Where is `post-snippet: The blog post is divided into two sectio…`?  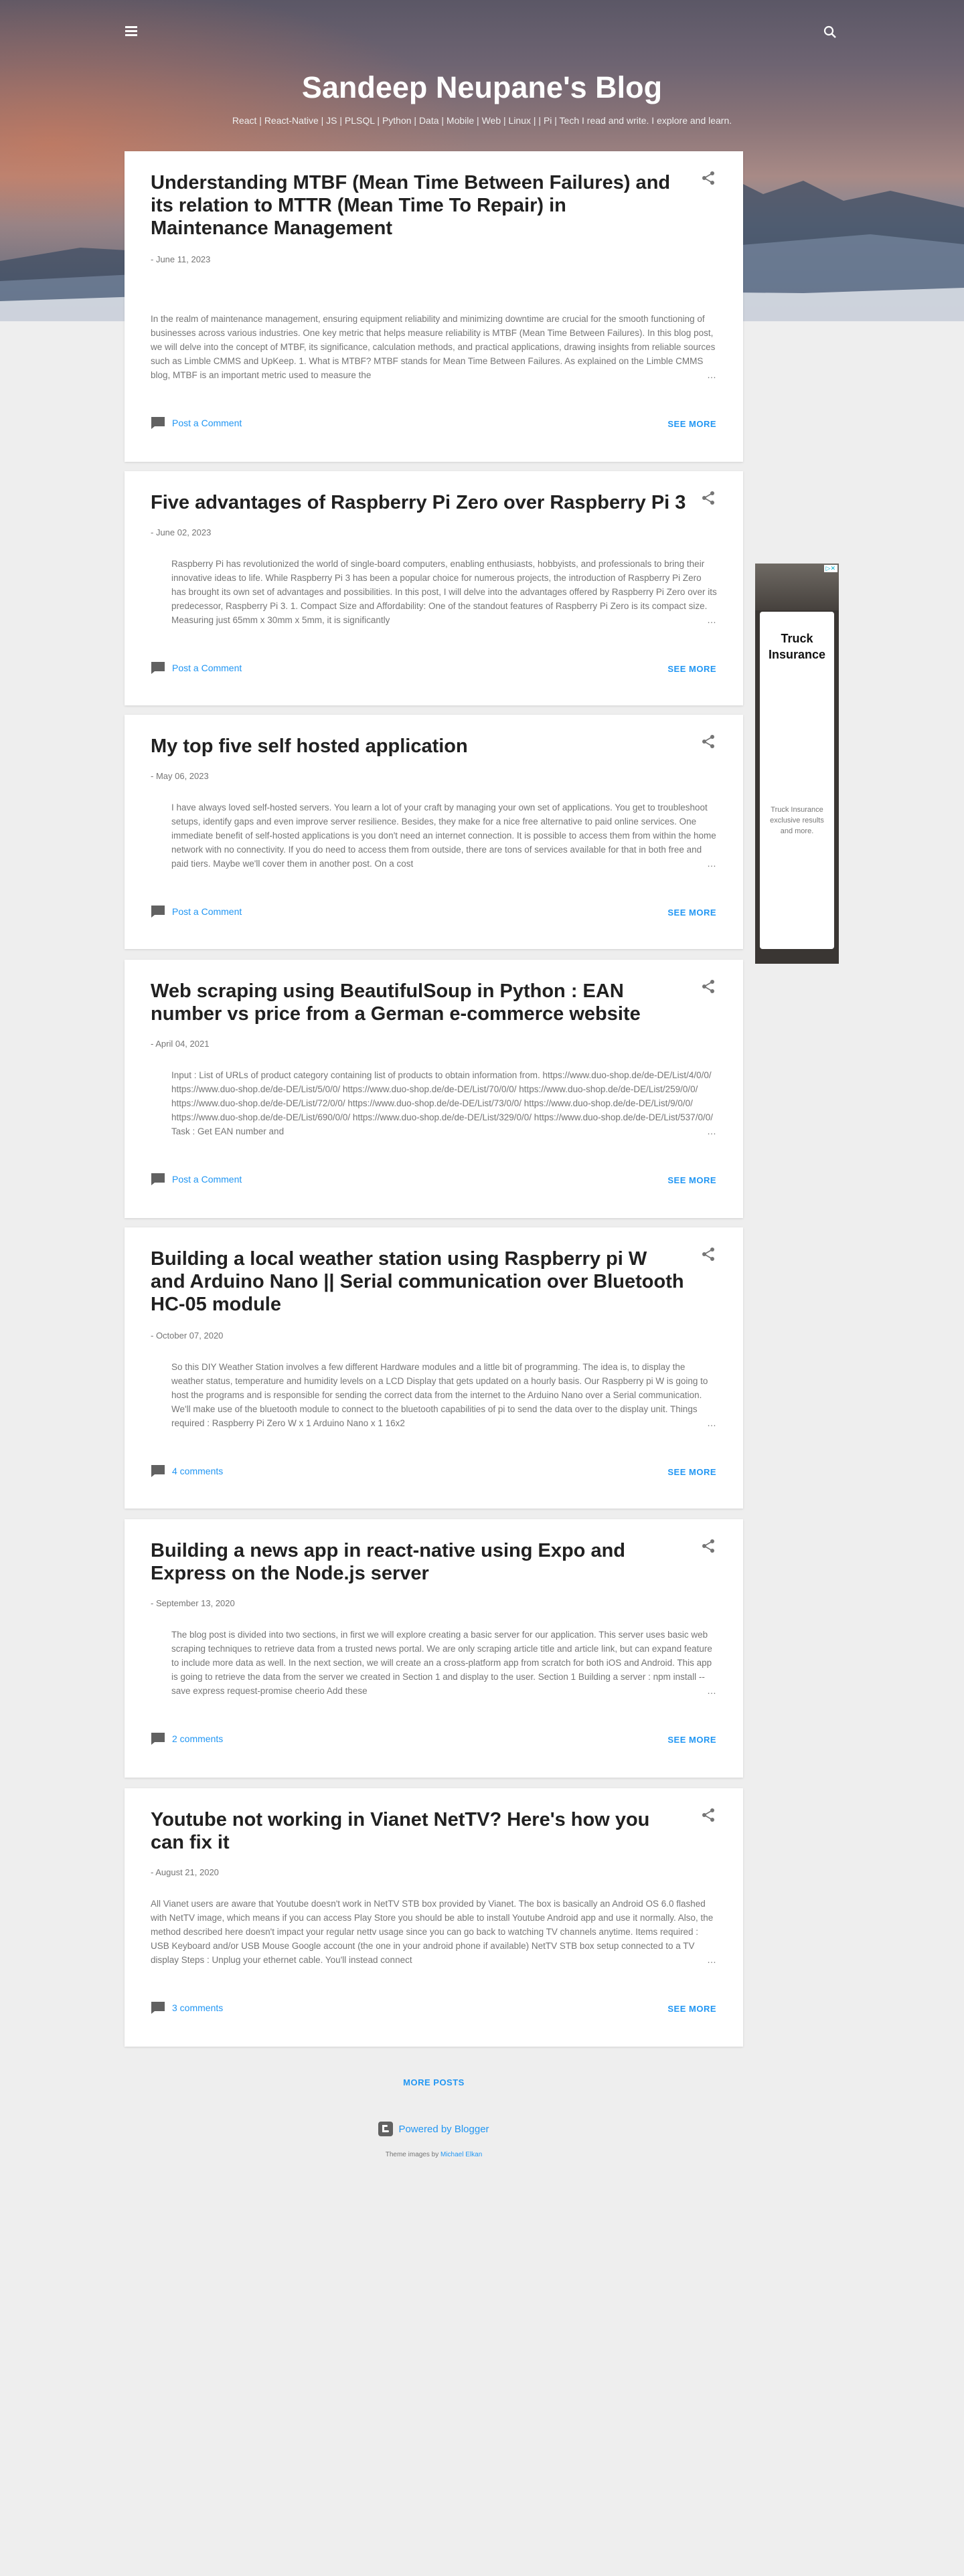 post-snippet: The blog post is divided into two sectio… is located at coordinates (441, 1663).